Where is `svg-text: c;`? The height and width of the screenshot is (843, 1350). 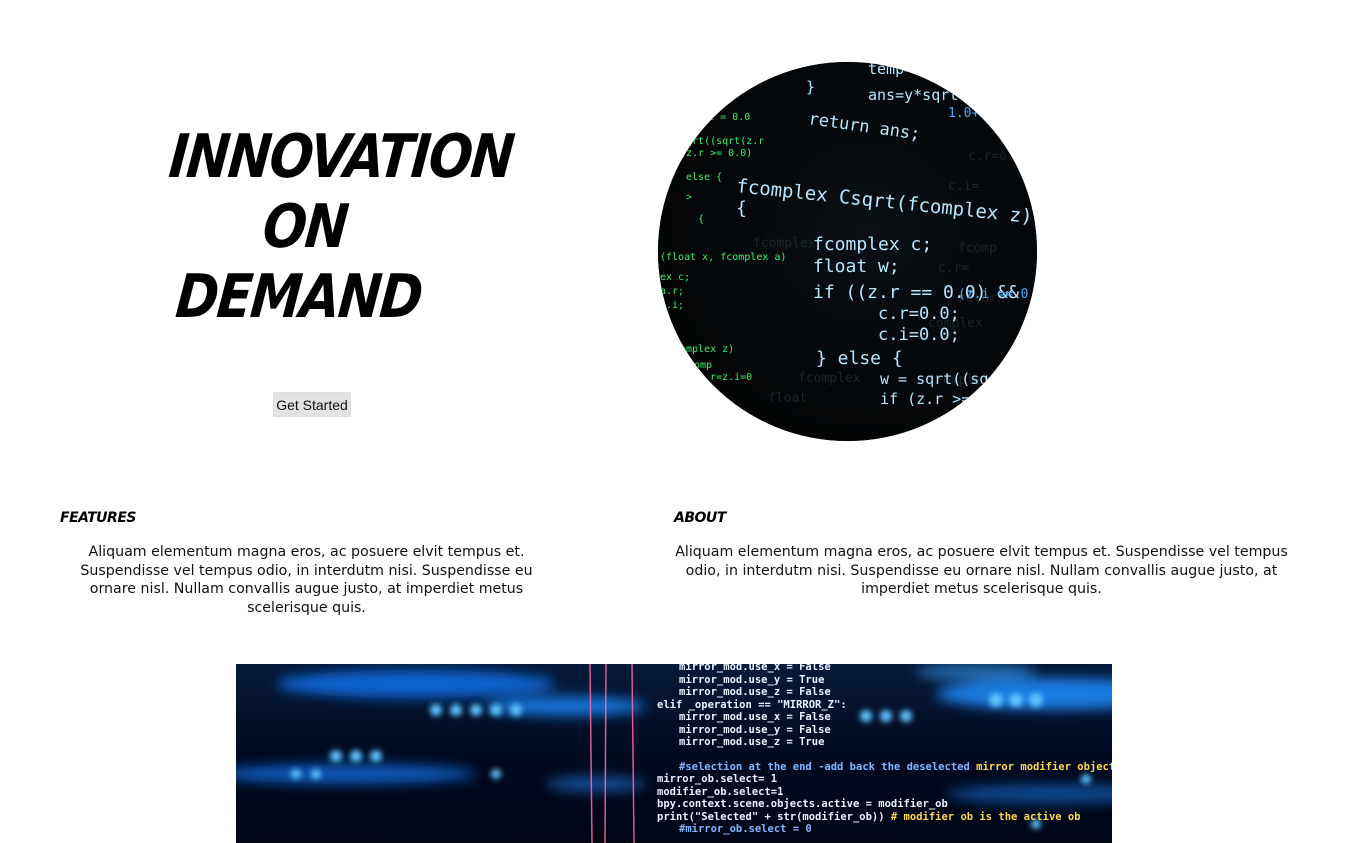 svg-text: c; is located at coordinates (666, 321).